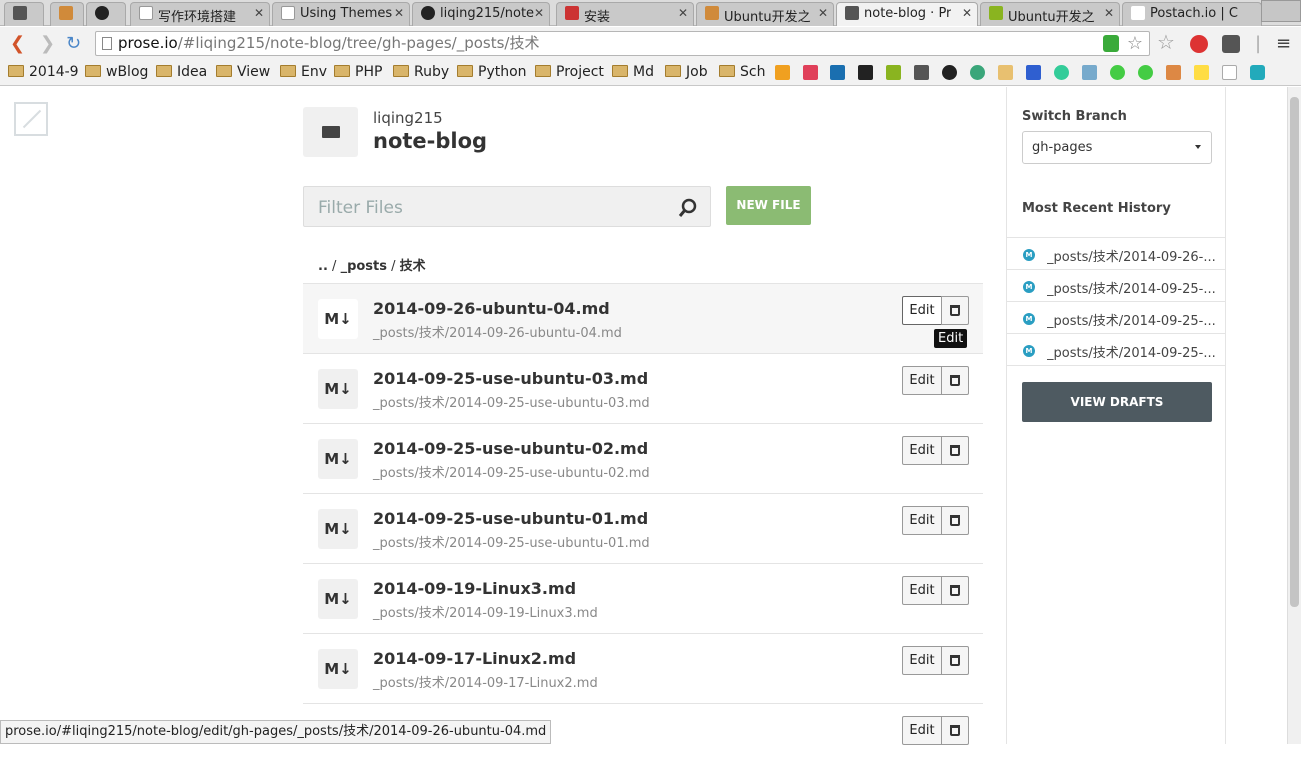 This screenshot has height=773, width=1301. Describe the element at coordinates (181, 72) in the screenshot. I see `bookmark-folder: Idea` at that location.